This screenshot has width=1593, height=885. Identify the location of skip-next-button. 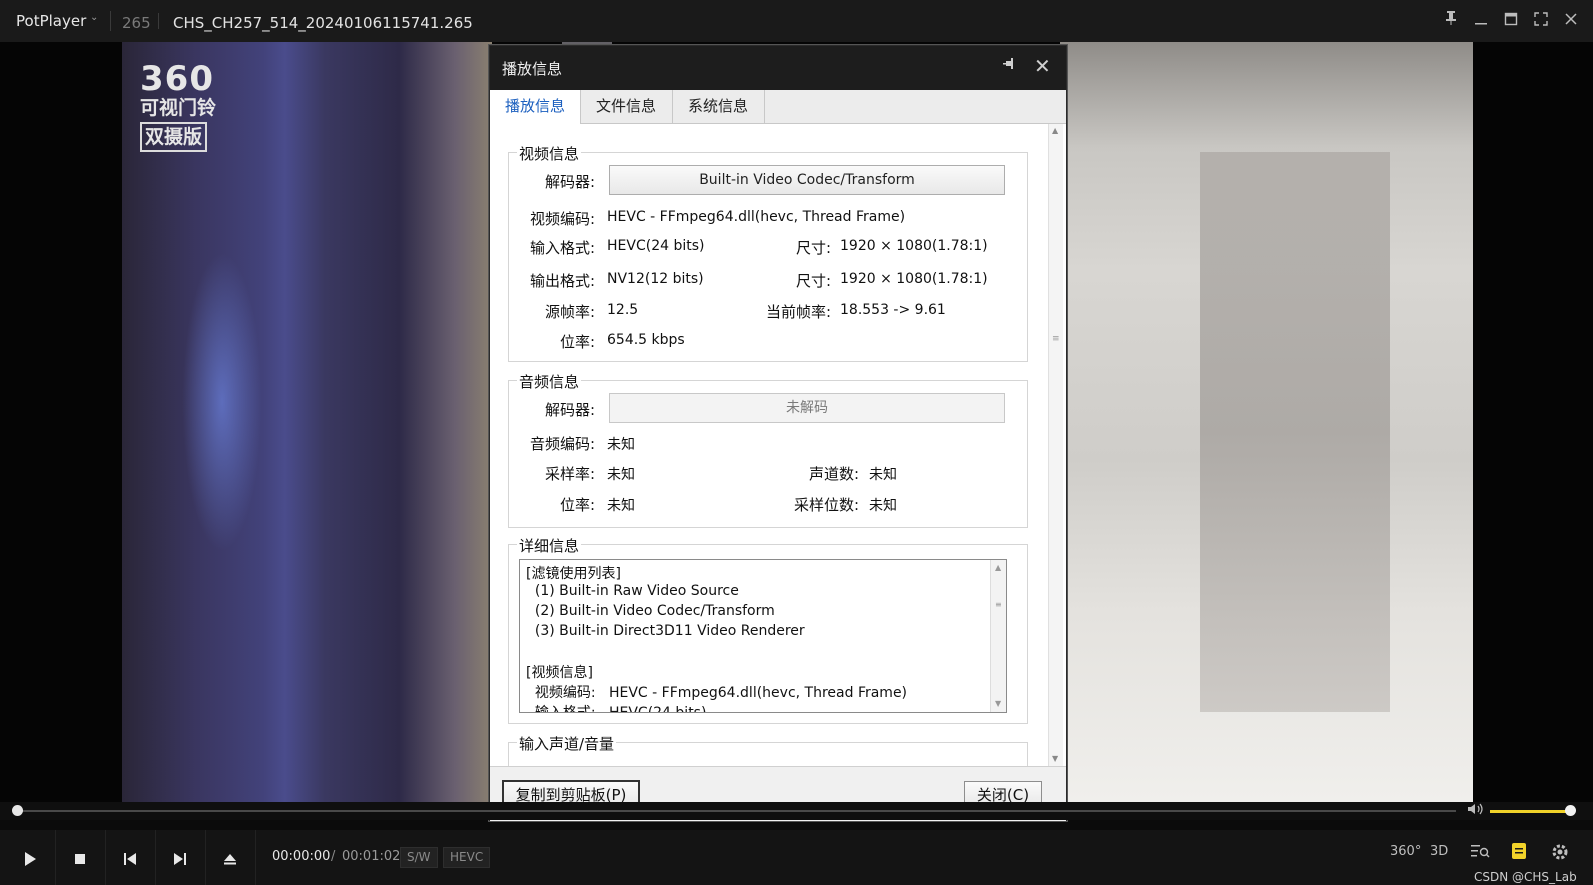
(180, 857).